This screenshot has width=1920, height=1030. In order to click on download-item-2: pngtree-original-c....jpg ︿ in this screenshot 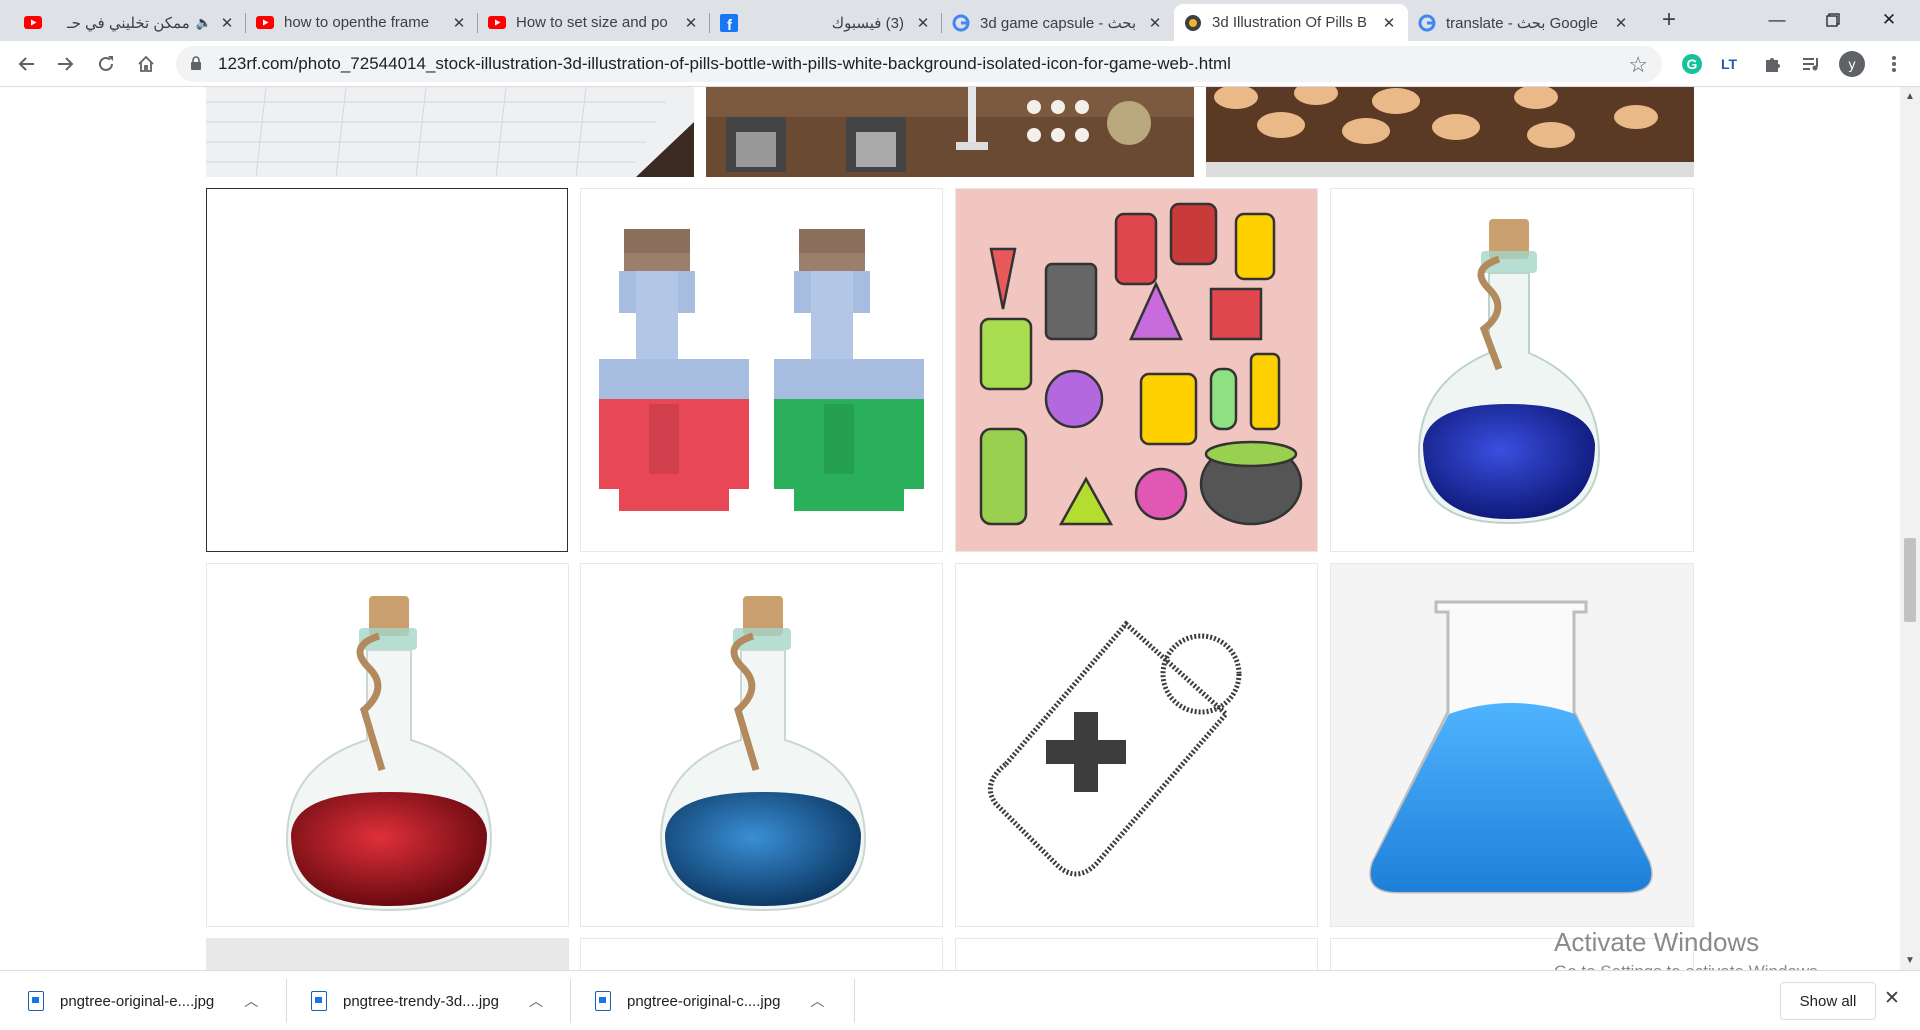, I will do `click(709, 1000)`.